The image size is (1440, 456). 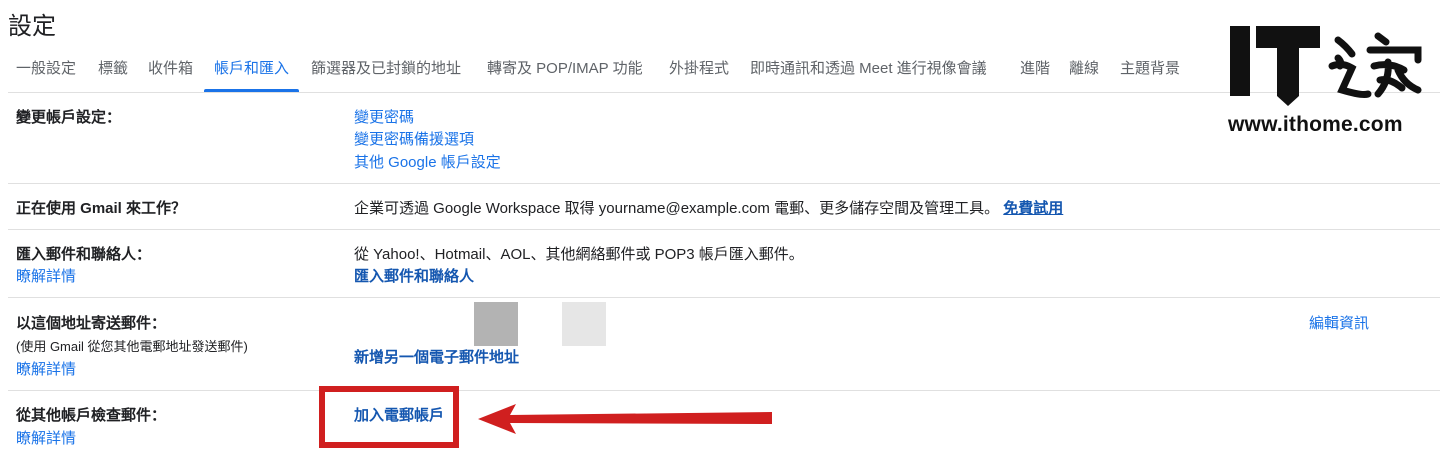 I want to click on tab-filters: 篩選器及已封鎖的地址, so click(x=386, y=74).